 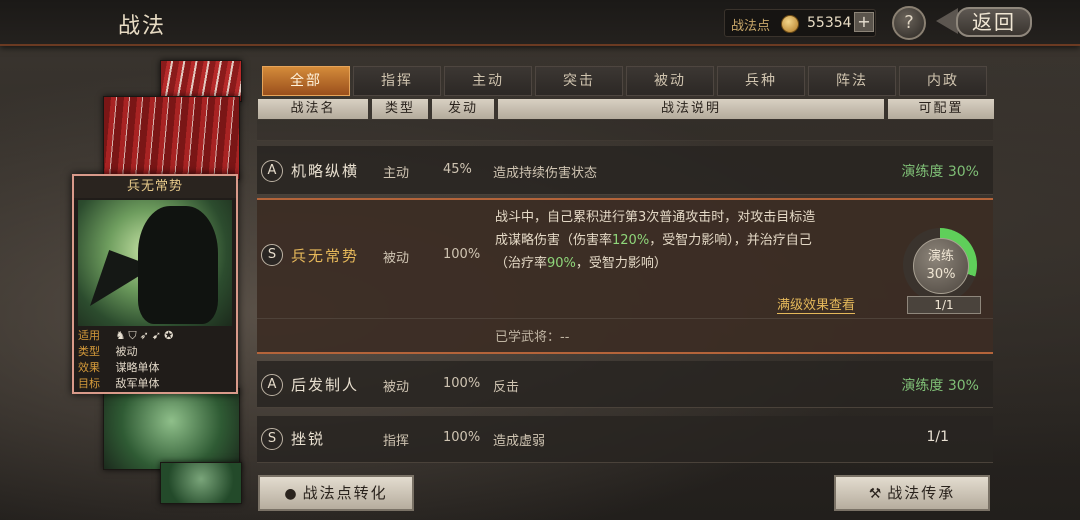 What do you see at coordinates (941, 109) in the screenshot?
I see `column-header-config: 可配置` at bounding box center [941, 109].